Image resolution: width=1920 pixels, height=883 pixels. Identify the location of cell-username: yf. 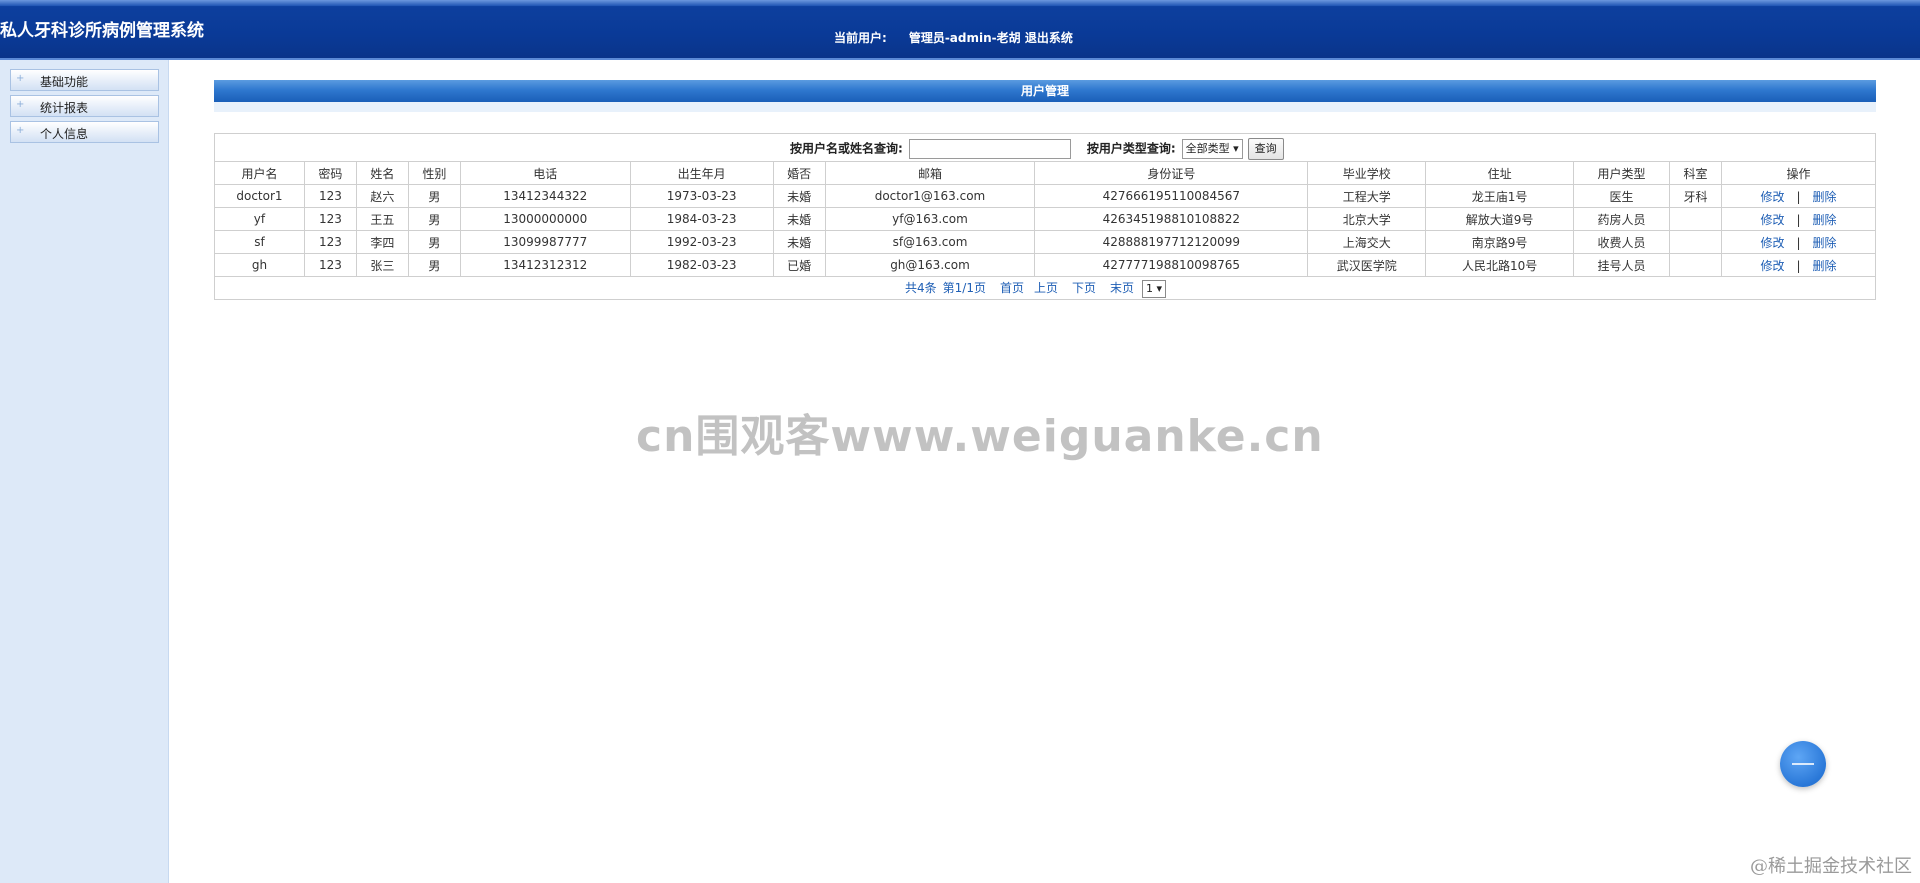
(259, 219).